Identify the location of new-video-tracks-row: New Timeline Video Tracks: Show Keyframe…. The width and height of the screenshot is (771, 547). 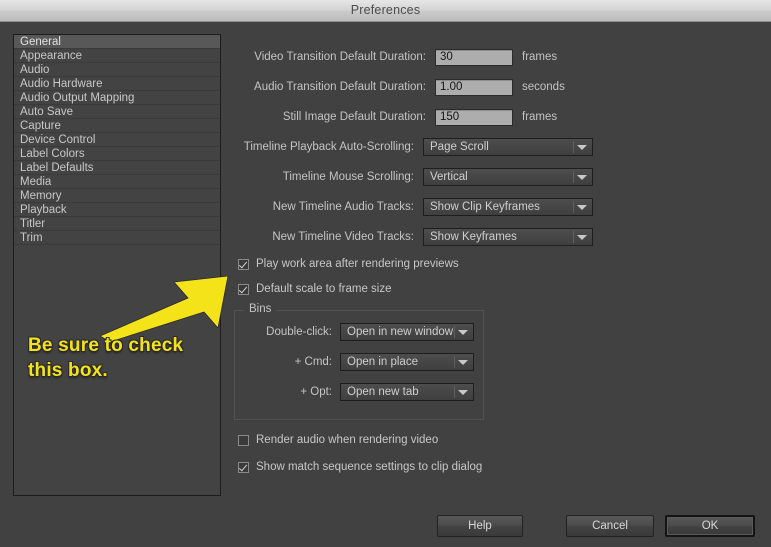
(412, 237).